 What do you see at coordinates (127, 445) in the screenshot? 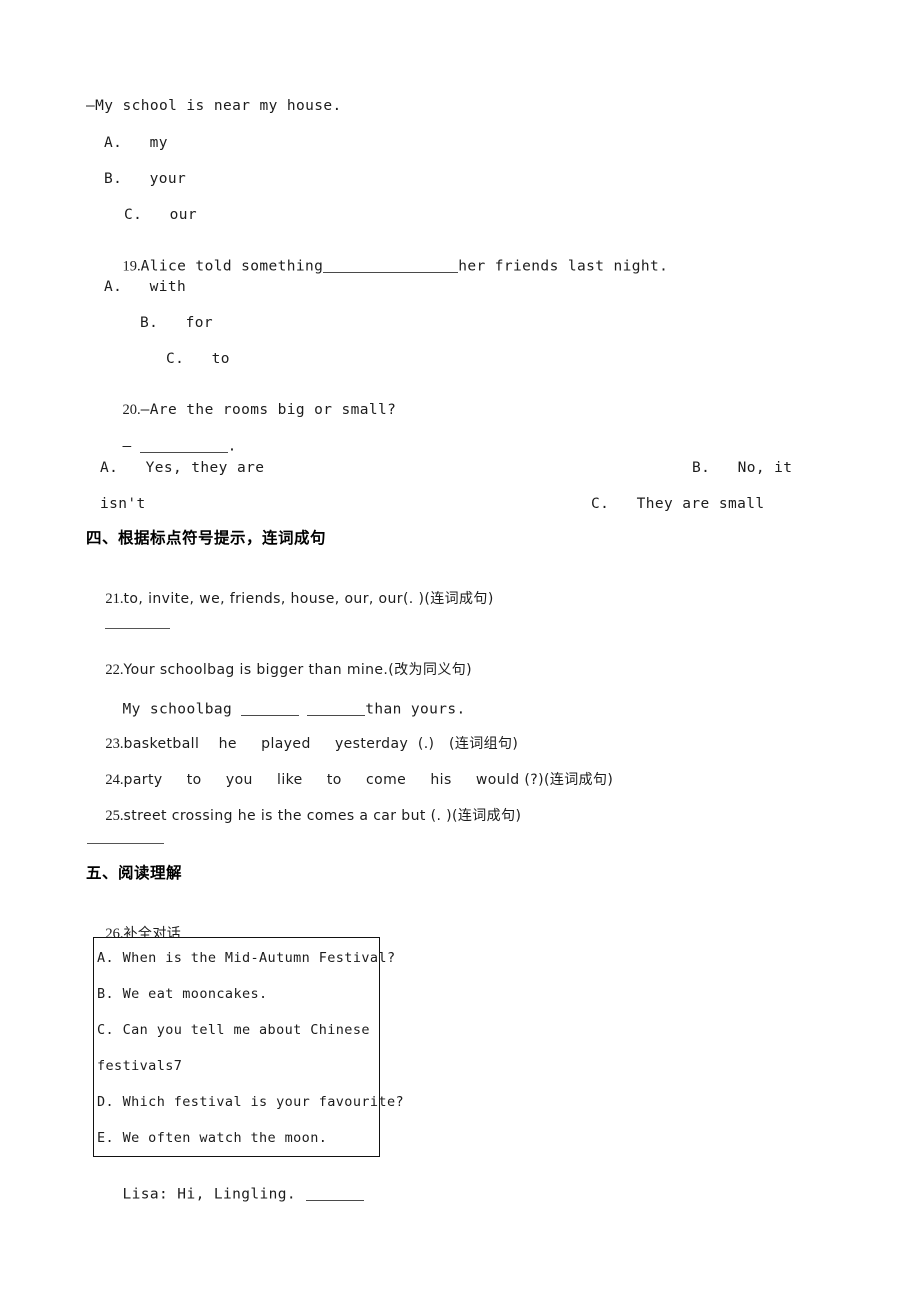
I see `question-20-answer-prefix: —` at bounding box center [127, 445].